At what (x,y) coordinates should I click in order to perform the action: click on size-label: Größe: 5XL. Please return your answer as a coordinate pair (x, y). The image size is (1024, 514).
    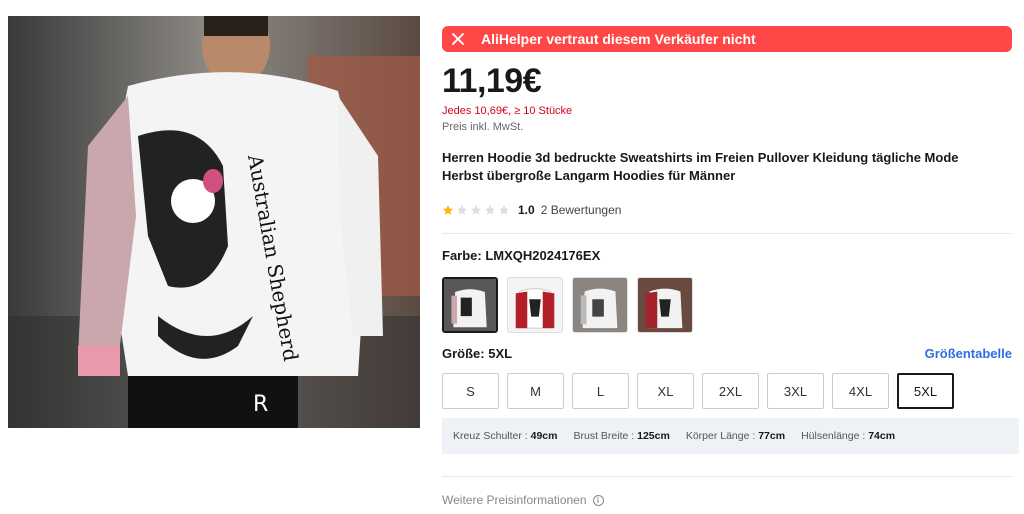
    Looking at the image, I should click on (477, 353).